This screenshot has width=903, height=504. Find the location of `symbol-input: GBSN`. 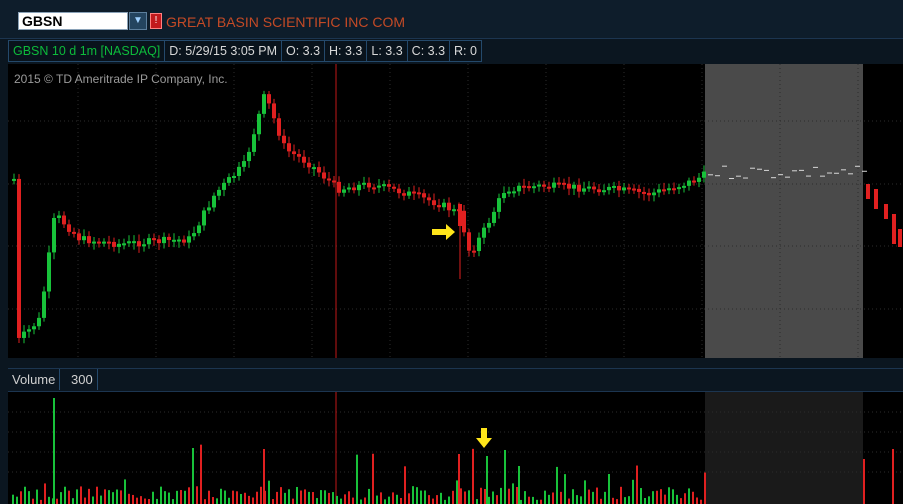

symbol-input: GBSN is located at coordinates (73, 21).